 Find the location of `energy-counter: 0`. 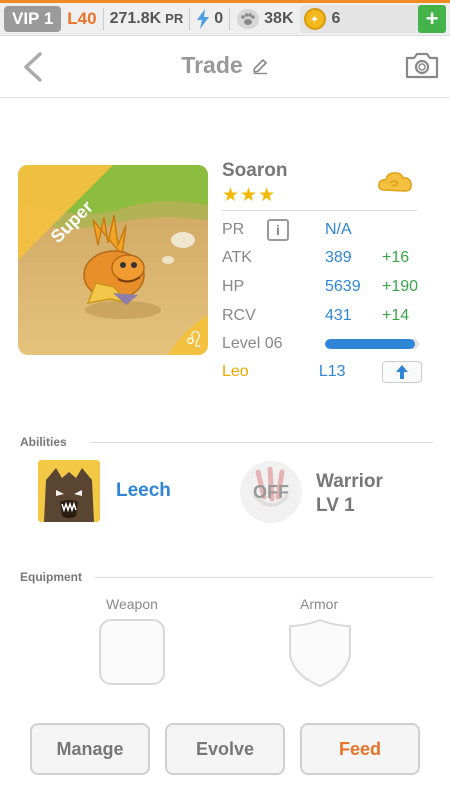

energy-counter: 0 is located at coordinates (209, 19).